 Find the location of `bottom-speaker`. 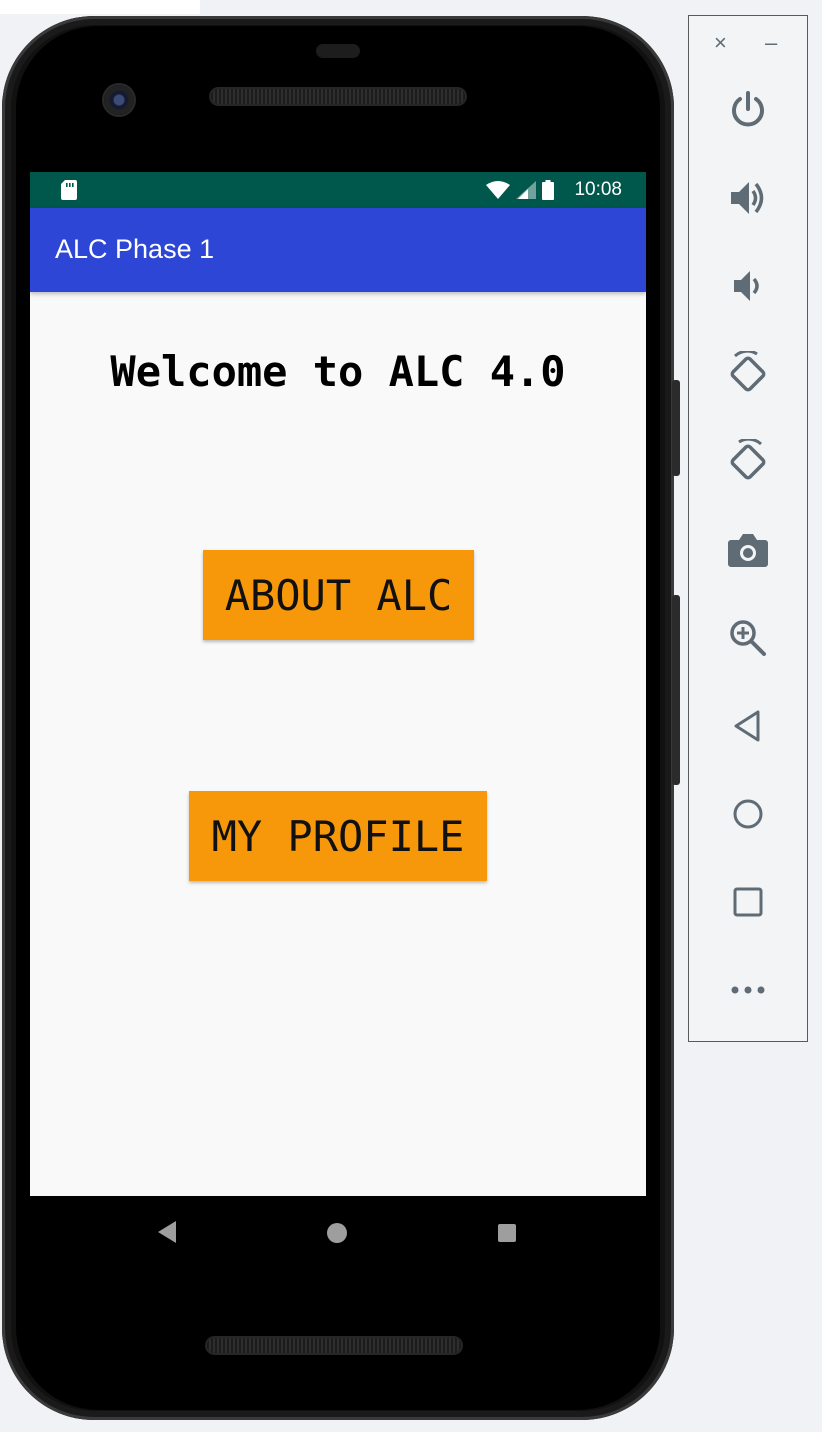

bottom-speaker is located at coordinates (334, 1345).